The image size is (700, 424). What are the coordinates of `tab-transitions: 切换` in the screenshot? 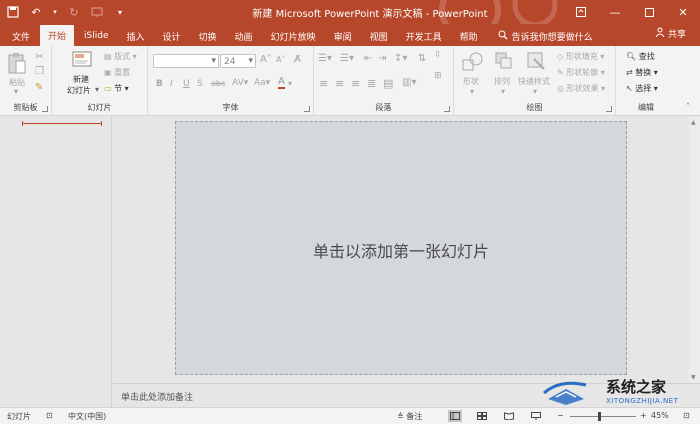 It's located at (208, 36).